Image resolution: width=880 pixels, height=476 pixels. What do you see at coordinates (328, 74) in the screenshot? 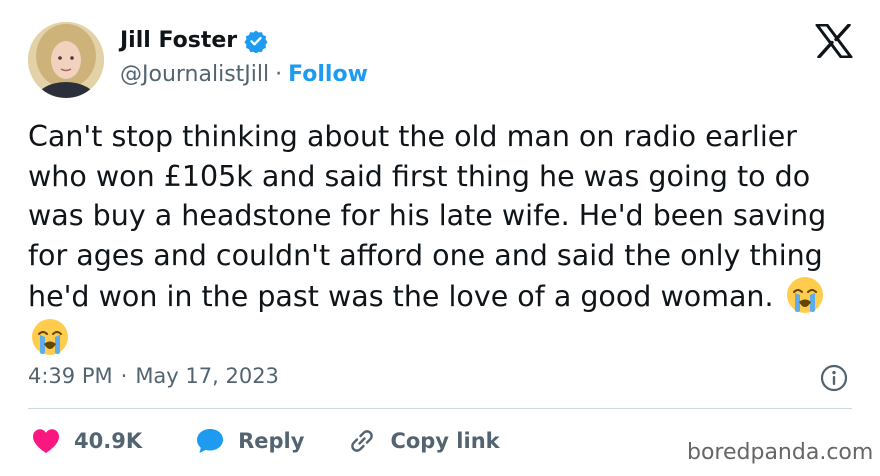
I see `follow-button: Follow` at bounding box center [328, 74].